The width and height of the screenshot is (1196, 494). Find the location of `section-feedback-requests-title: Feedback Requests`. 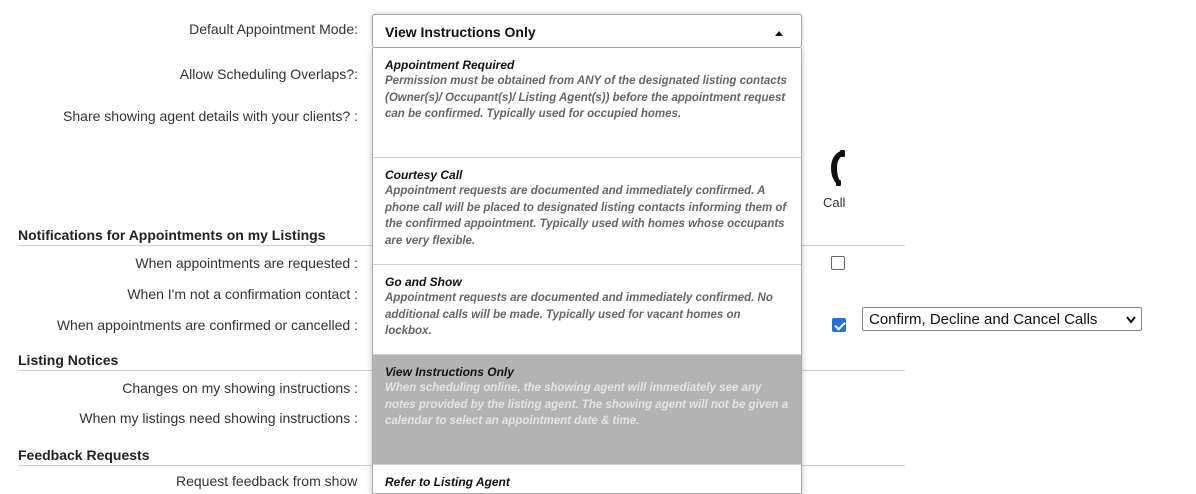

section-feedback-requests-title: Feedback Requests is located at coordinates (84, 455).